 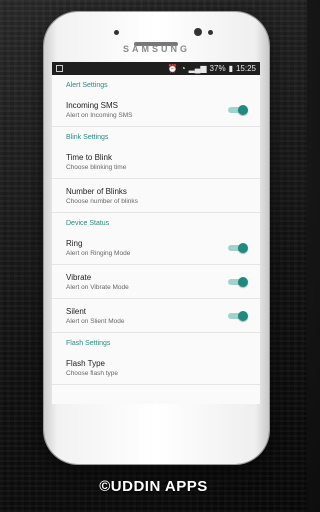 I want to click on setting-subtitle: Choose blinking time, so click(x=96, y=167).